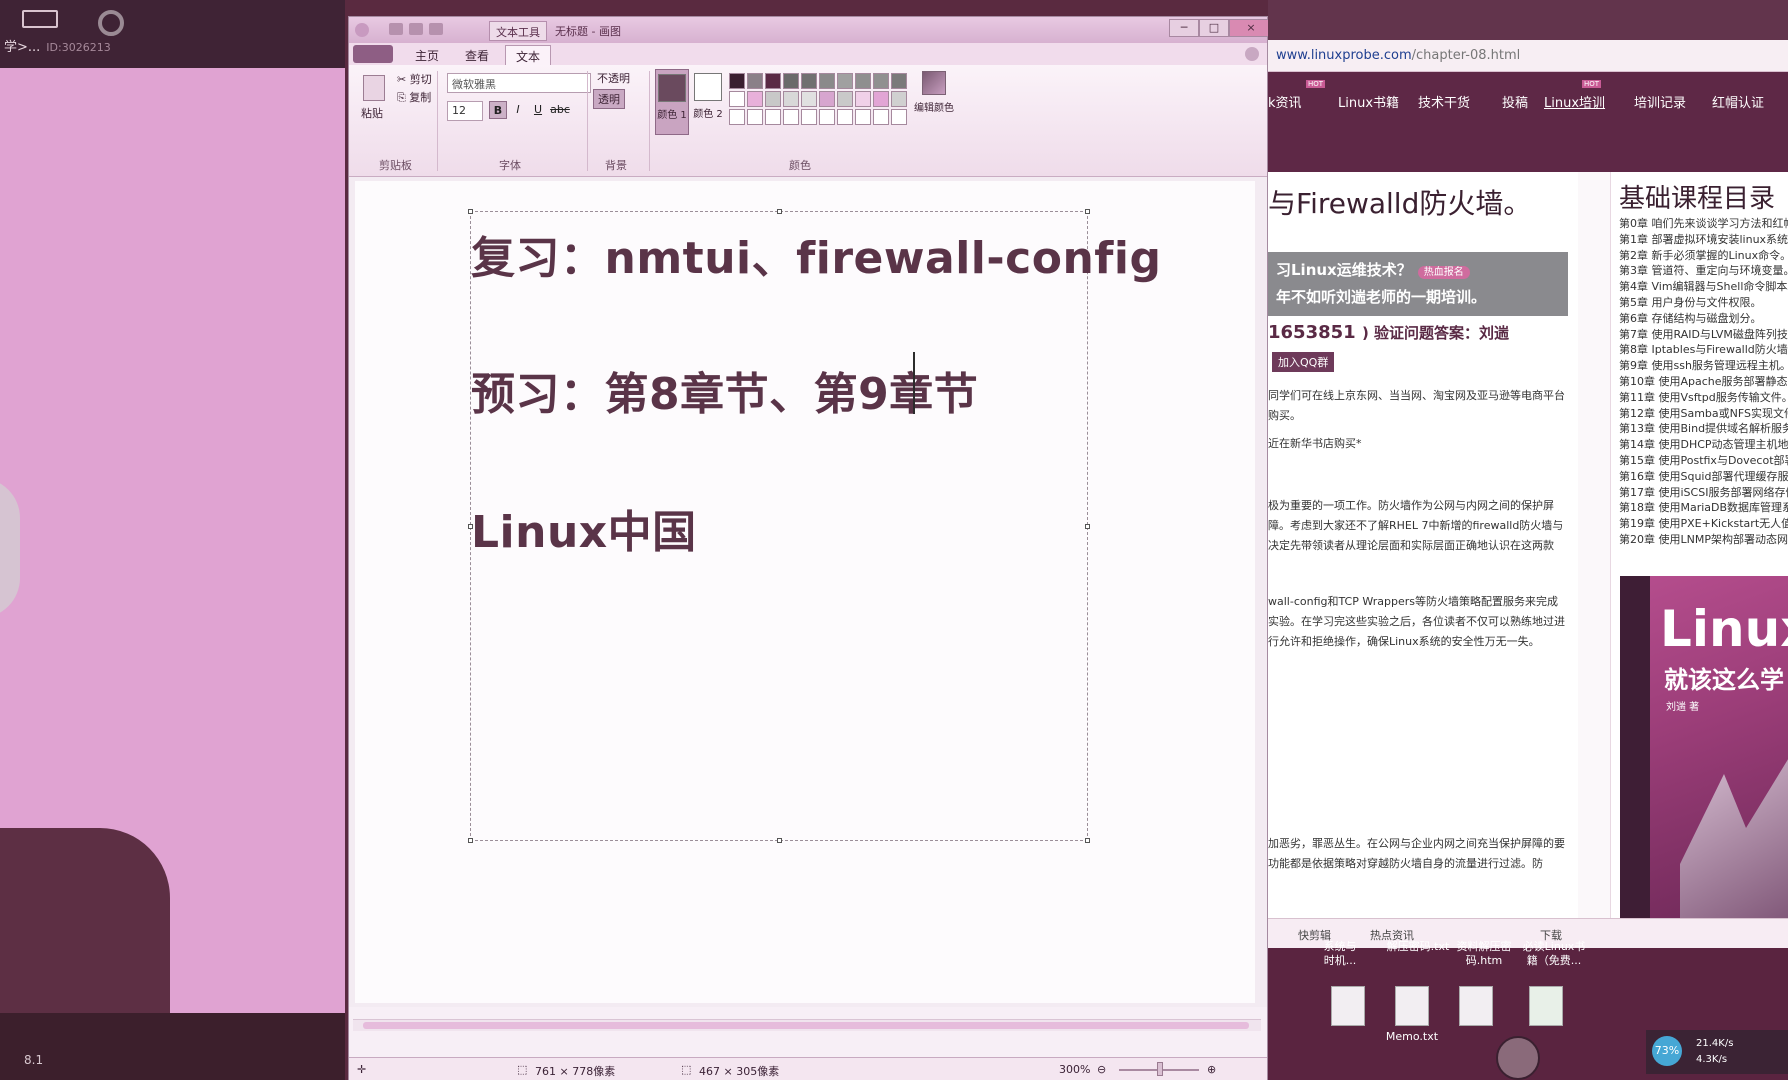 This screenshot has width=1788, height=1080. Describe the element at coordinates (498, 110) in the screenshot. I see `bold-button: B` at that location.